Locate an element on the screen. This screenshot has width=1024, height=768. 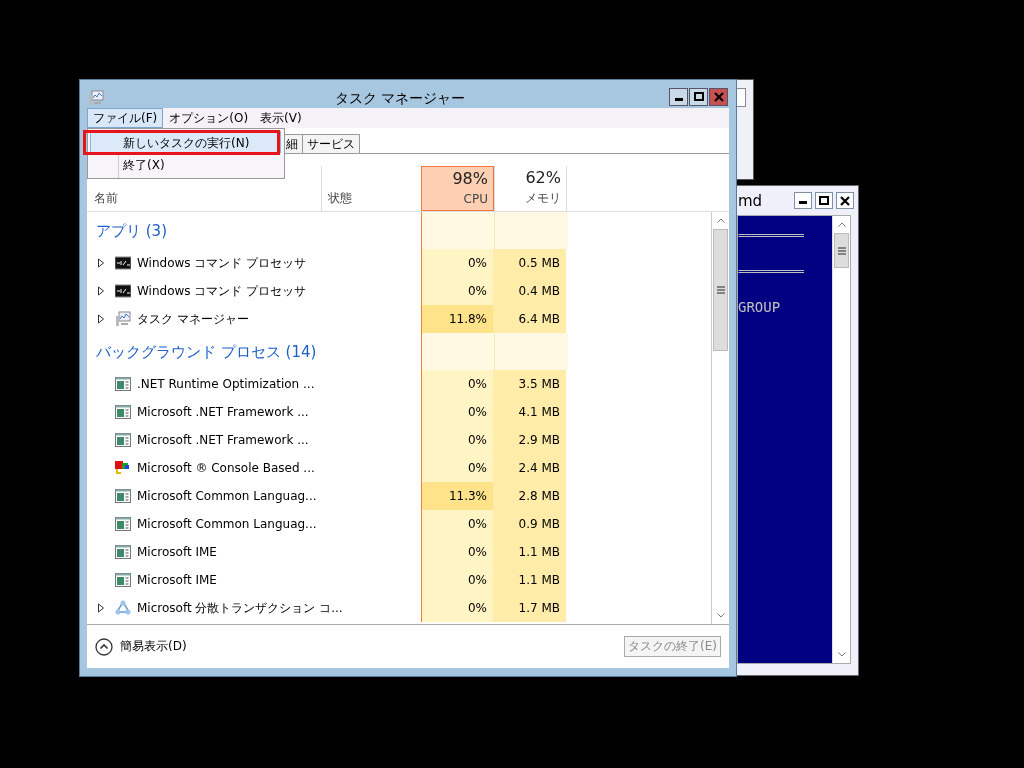
process-row: Windows コマンド プロセッサ 0% 0.4 MB is located at coordinates (399, 291).